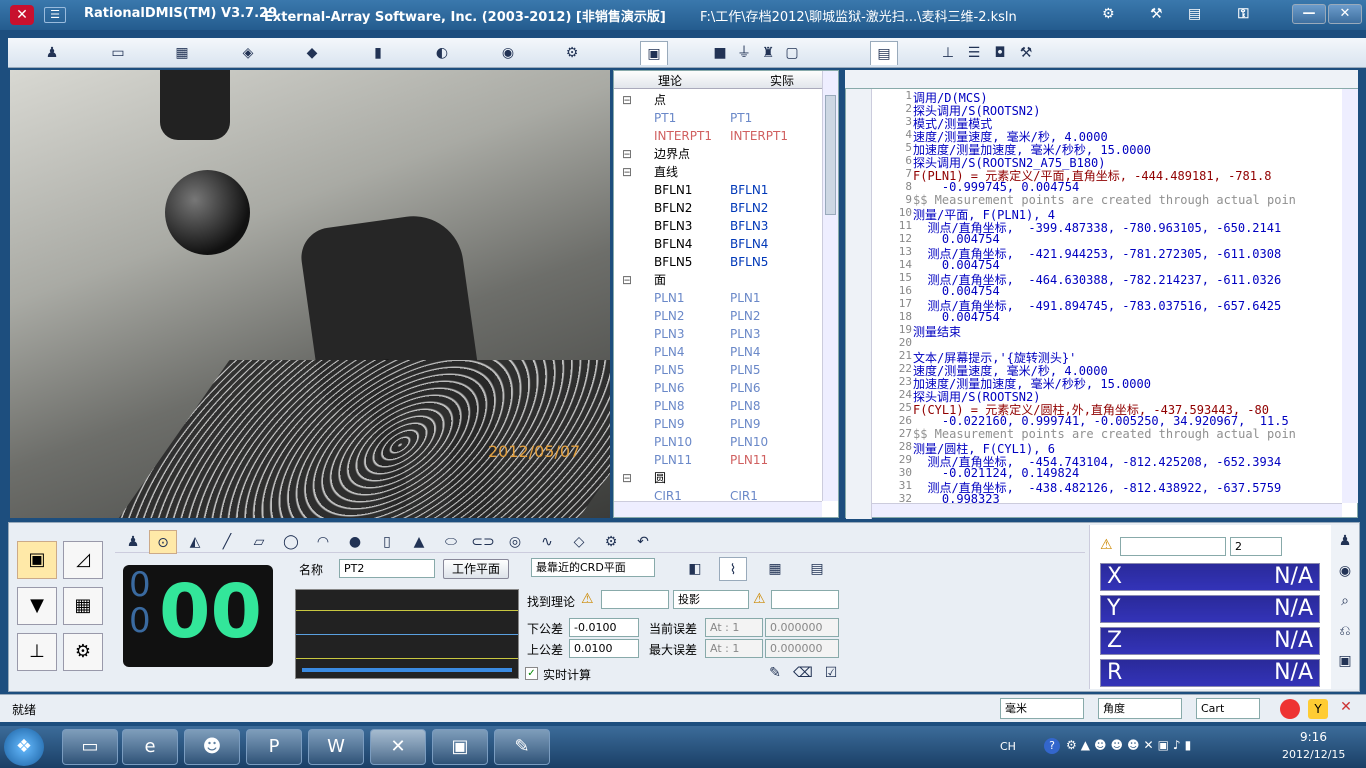  I want to click on tree-item-nominal: PLN2, so click(669, 316).